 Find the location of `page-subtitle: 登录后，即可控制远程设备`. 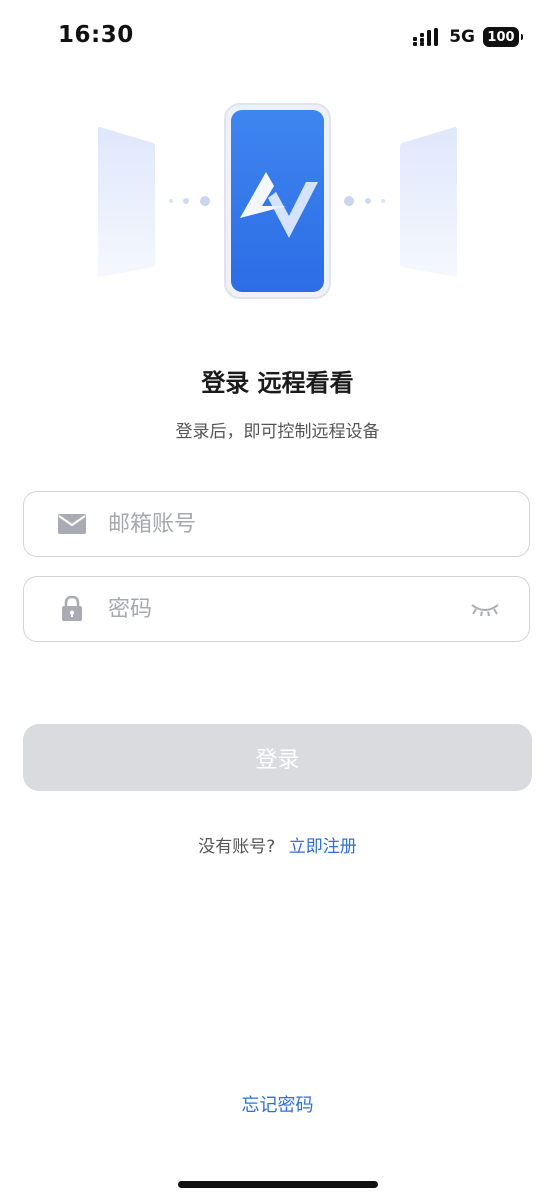

page-subtitle: 登录后，即可控制远程设备 is located at coordinates (277, 432).